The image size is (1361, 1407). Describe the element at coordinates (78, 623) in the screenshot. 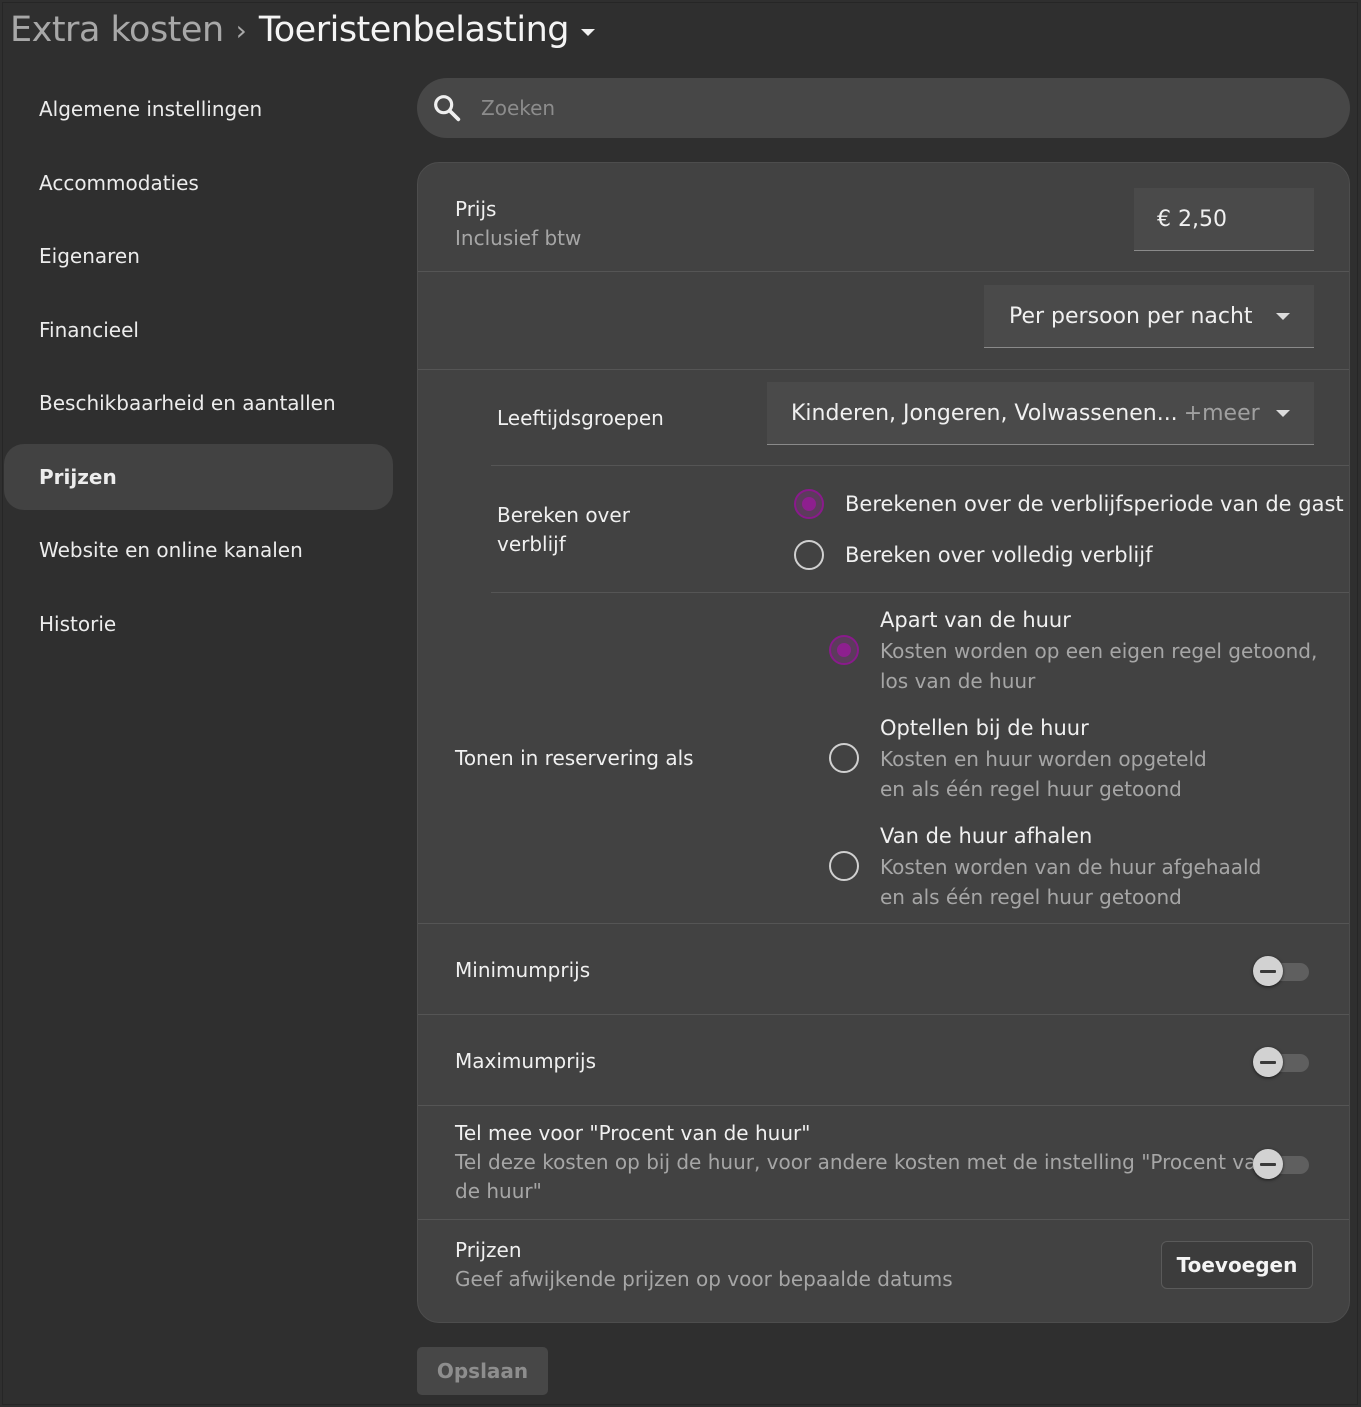

I see `sidebar-item-label: Historie` at that location.